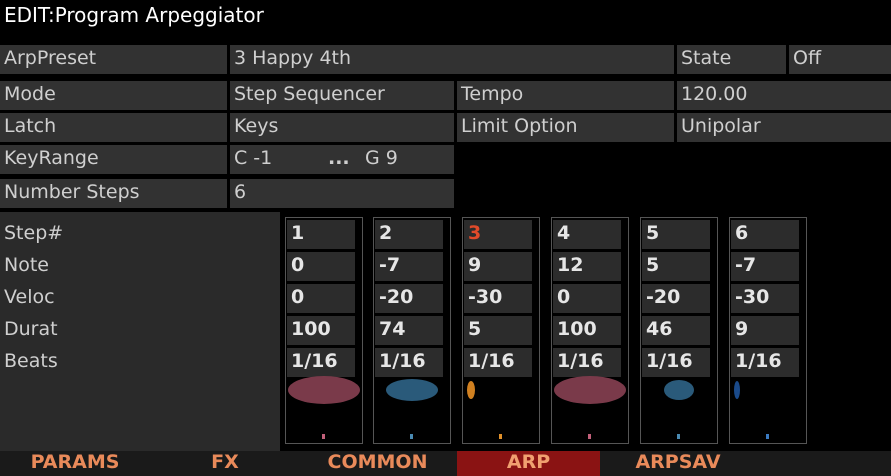 The height and width of the screenshot is (476, 891). I want to click on number-steps-label: Number Steps, so click(113, 193).